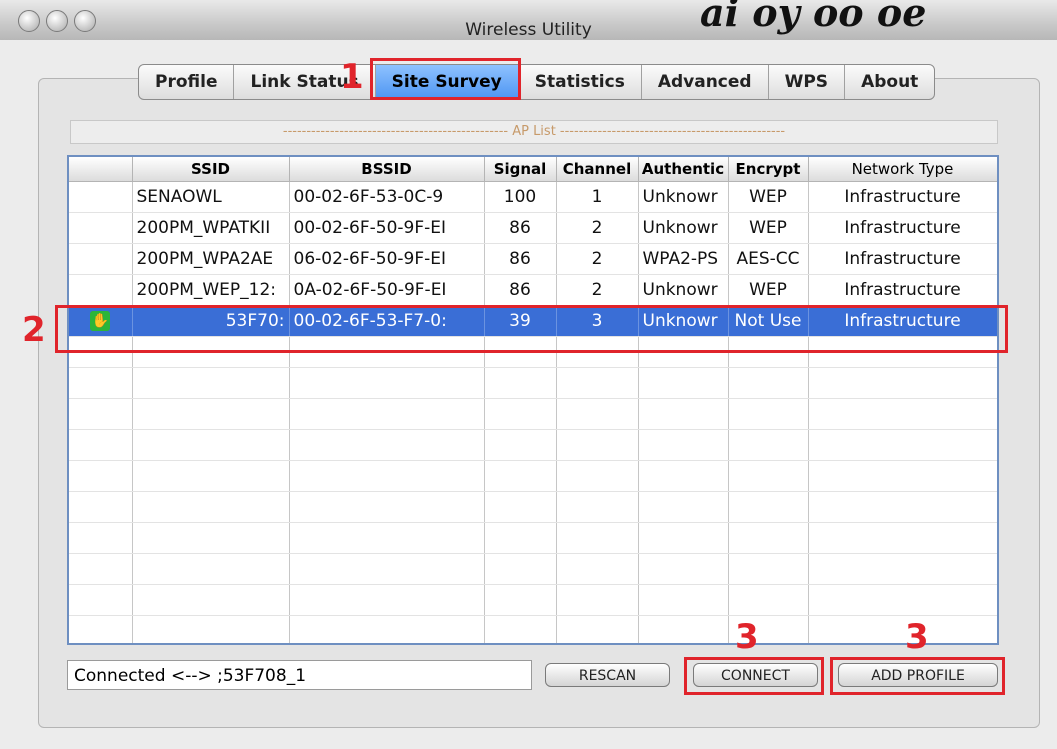 The height and width of the screenshot is (749, 1057). Describe the element at coordinates (683, 169) in the screenshot. I see `column-header-authentication: Authentic` at that location.